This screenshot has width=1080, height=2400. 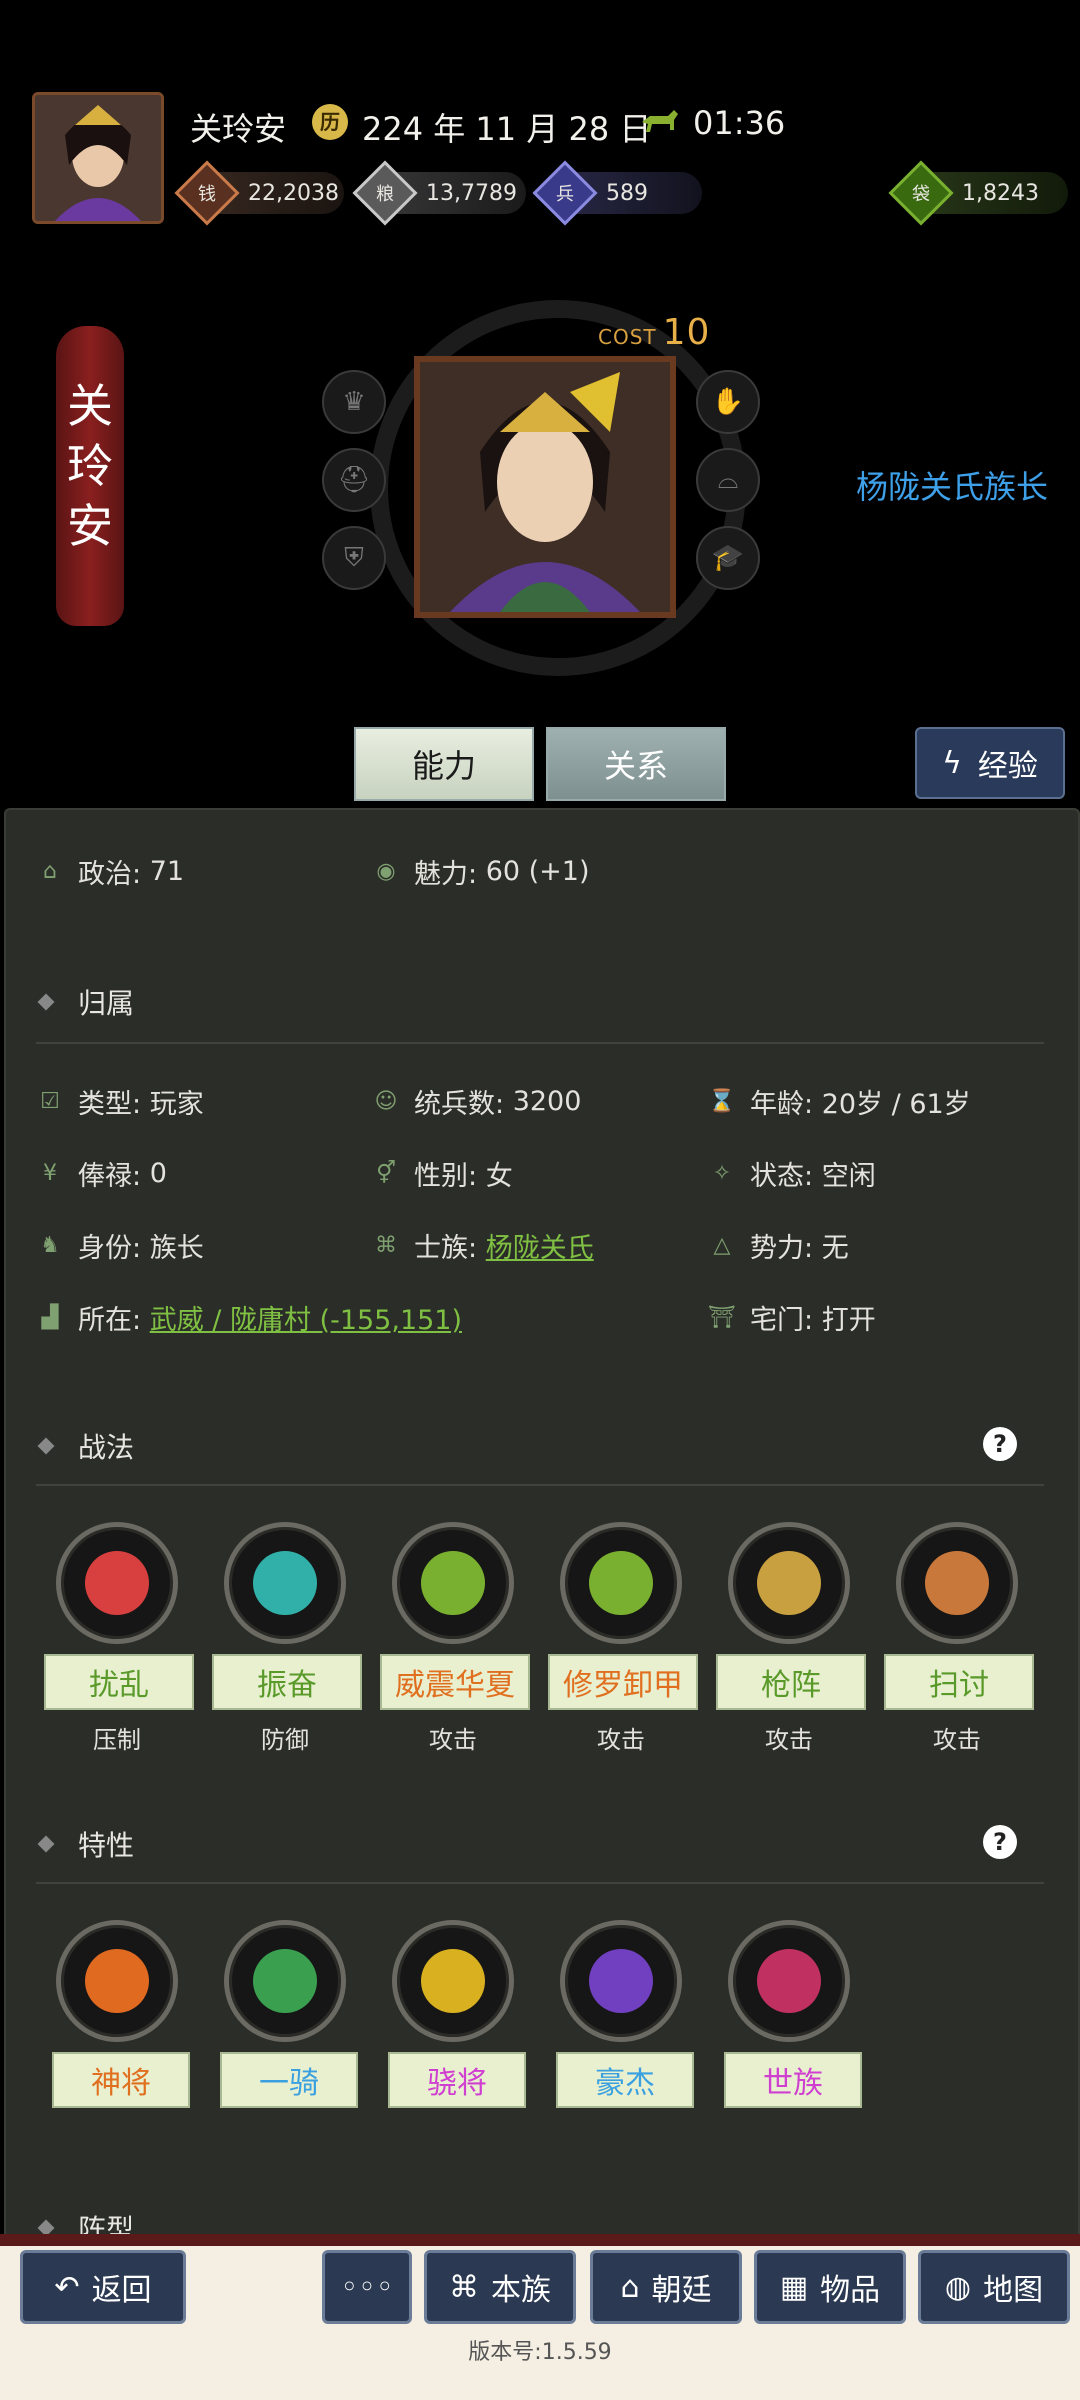 I want to click on trait-name: 骁将, so click(x=457, y=2080).